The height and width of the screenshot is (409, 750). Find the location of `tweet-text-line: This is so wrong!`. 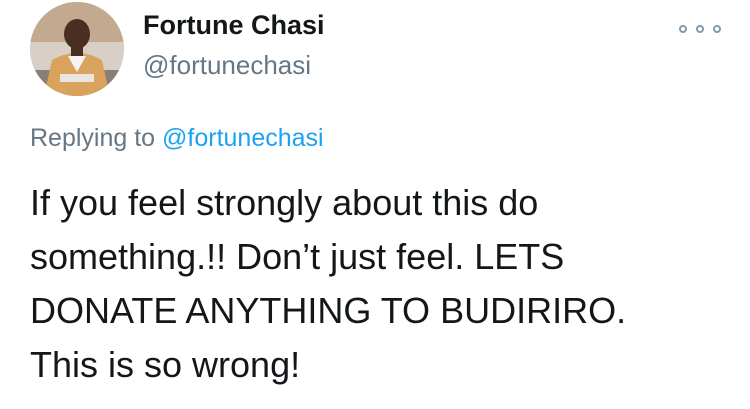

tweet-text-line: This is so wrong! is located at coordinates (165, 364).